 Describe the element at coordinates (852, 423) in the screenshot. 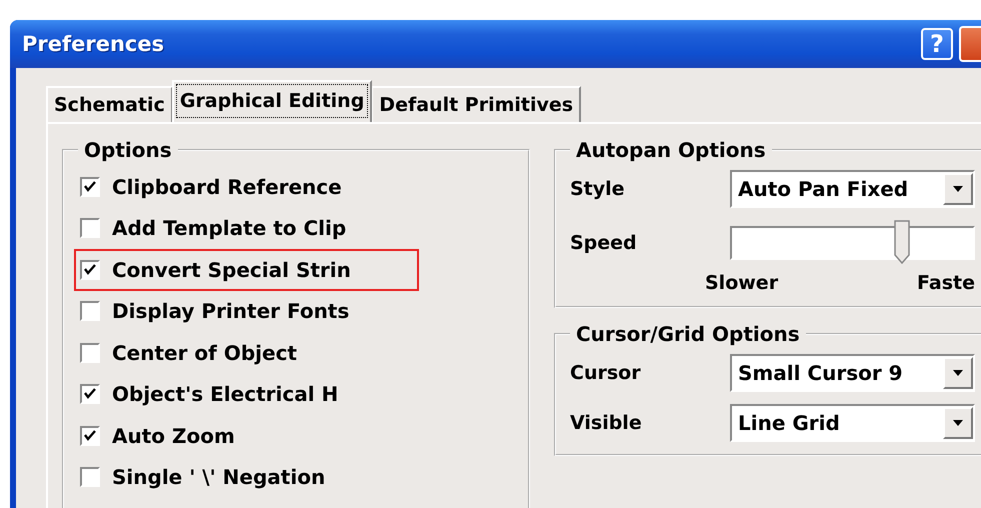

I see `visible-dropdown: Line Grid` at that location.